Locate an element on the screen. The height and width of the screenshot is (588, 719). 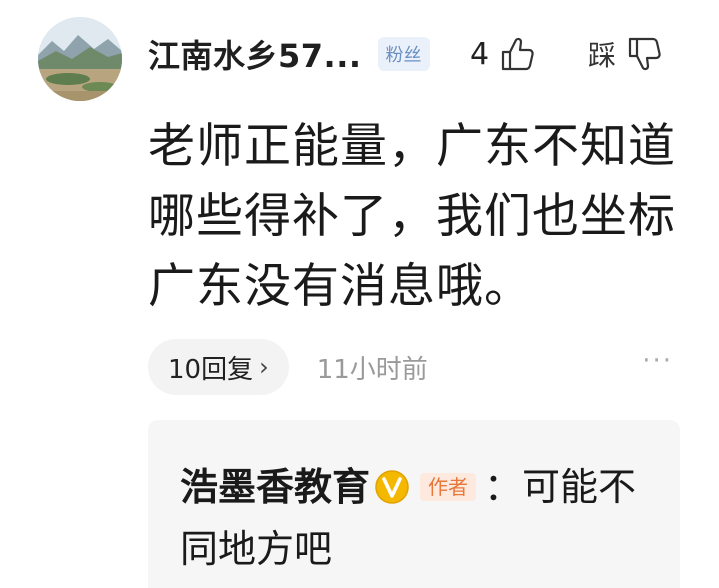
dislike-button: 踩 is located at coordinates (626, 54).